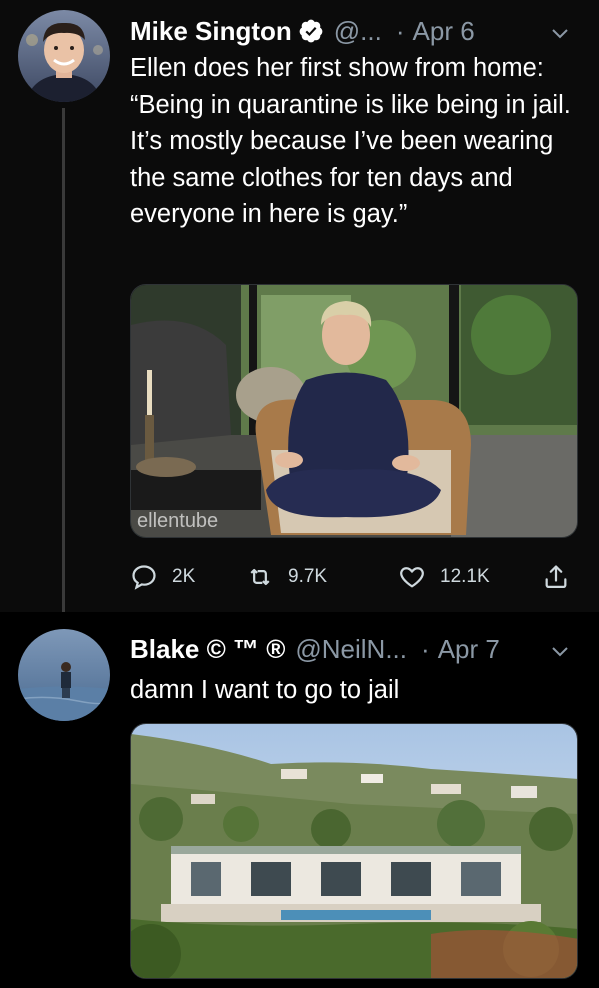 Image resolution: width=599 pixels, height=988 pixels. What do you see at coordinates (465, 576) in the screenshot?
I see `like-count: 12.1K` at bounding box center [465, 576].